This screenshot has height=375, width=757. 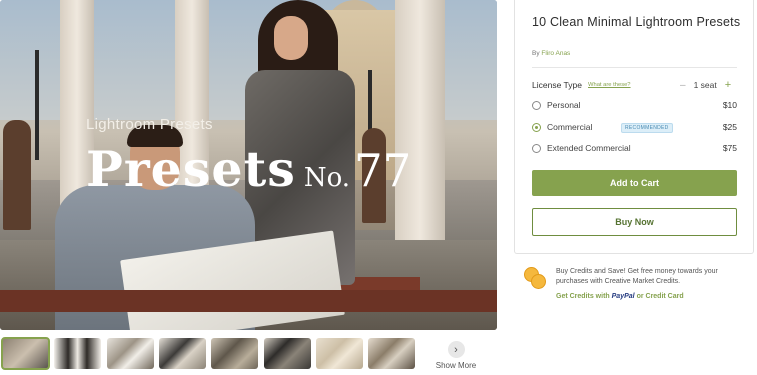 What do you see at coordinates (557, 85) in the screenshot?
I see `license-type-label: License Type` at bounding box center [557, 85].